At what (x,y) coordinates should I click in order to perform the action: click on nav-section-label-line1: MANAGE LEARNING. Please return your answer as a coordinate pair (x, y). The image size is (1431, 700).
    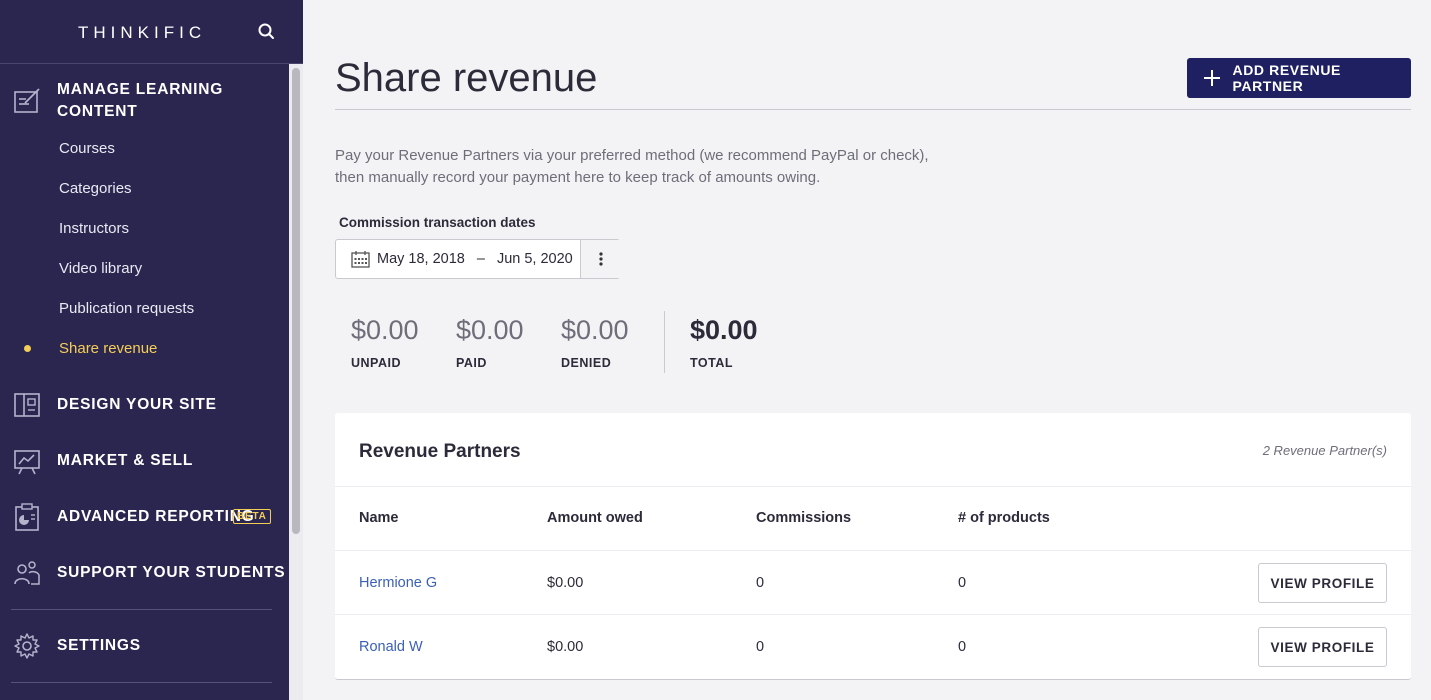
    Looking at the image, I should click on (140, 89).